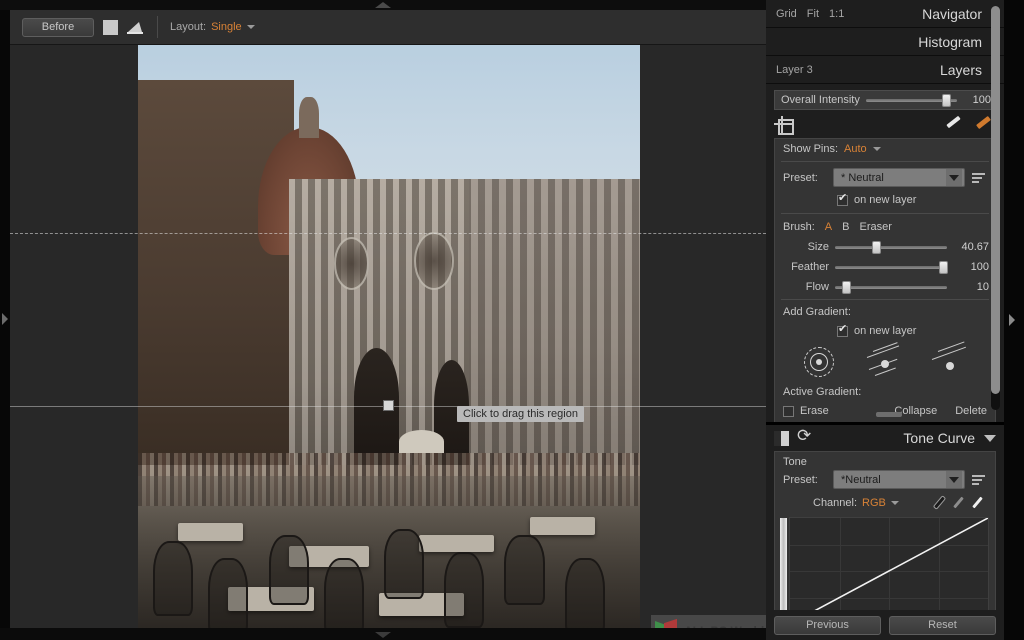 The width and height of the screenshot is (1024, 640). I want to click on layout-value: Single, so click(226, 27).